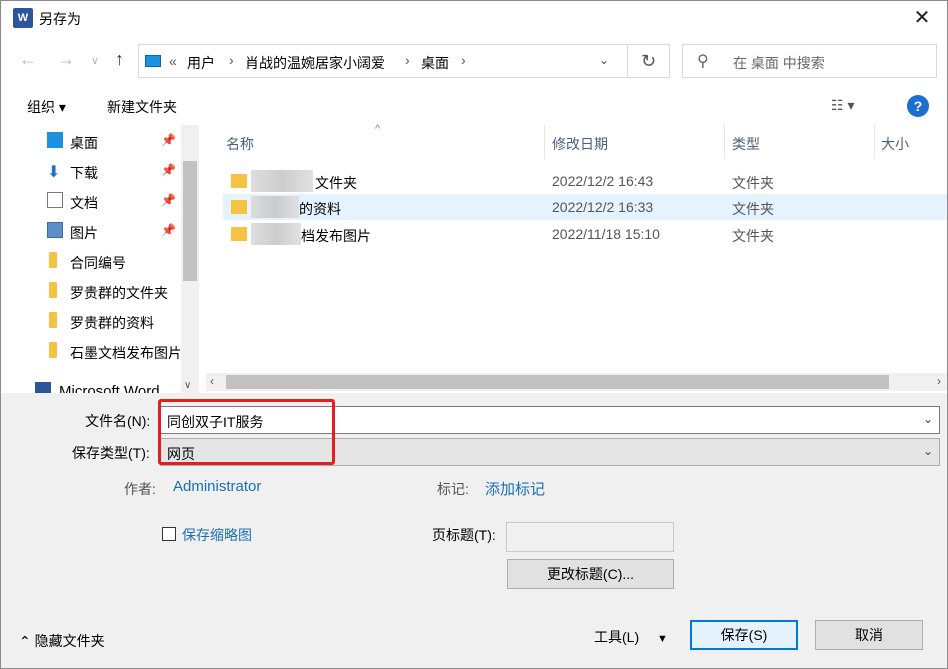 Image resolution: width=948 pixels, height=669 pixels. I want to click on table-row: 档发布图片 2022/11/18 15:10 文件夹, so click(585, 234).